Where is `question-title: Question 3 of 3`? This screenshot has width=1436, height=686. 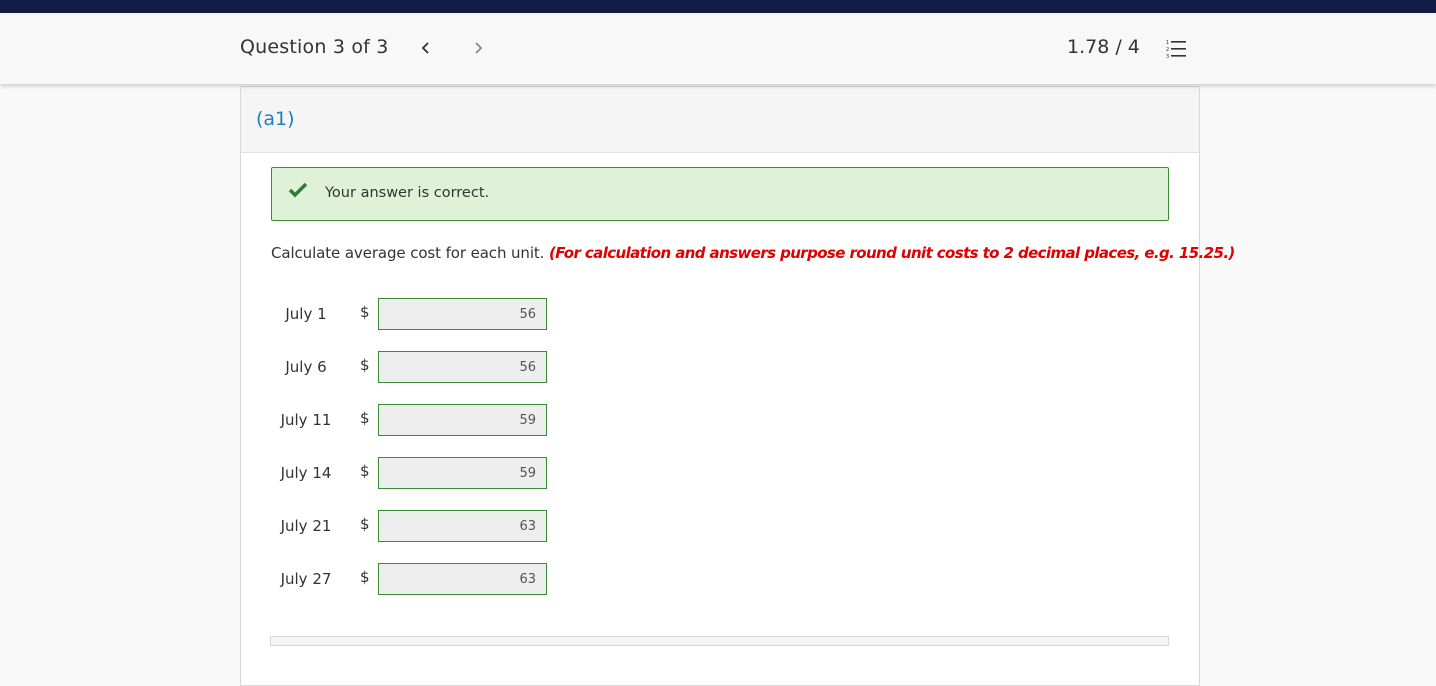 question-title: Question 3 of 3 is located at coordinates (314, 47).